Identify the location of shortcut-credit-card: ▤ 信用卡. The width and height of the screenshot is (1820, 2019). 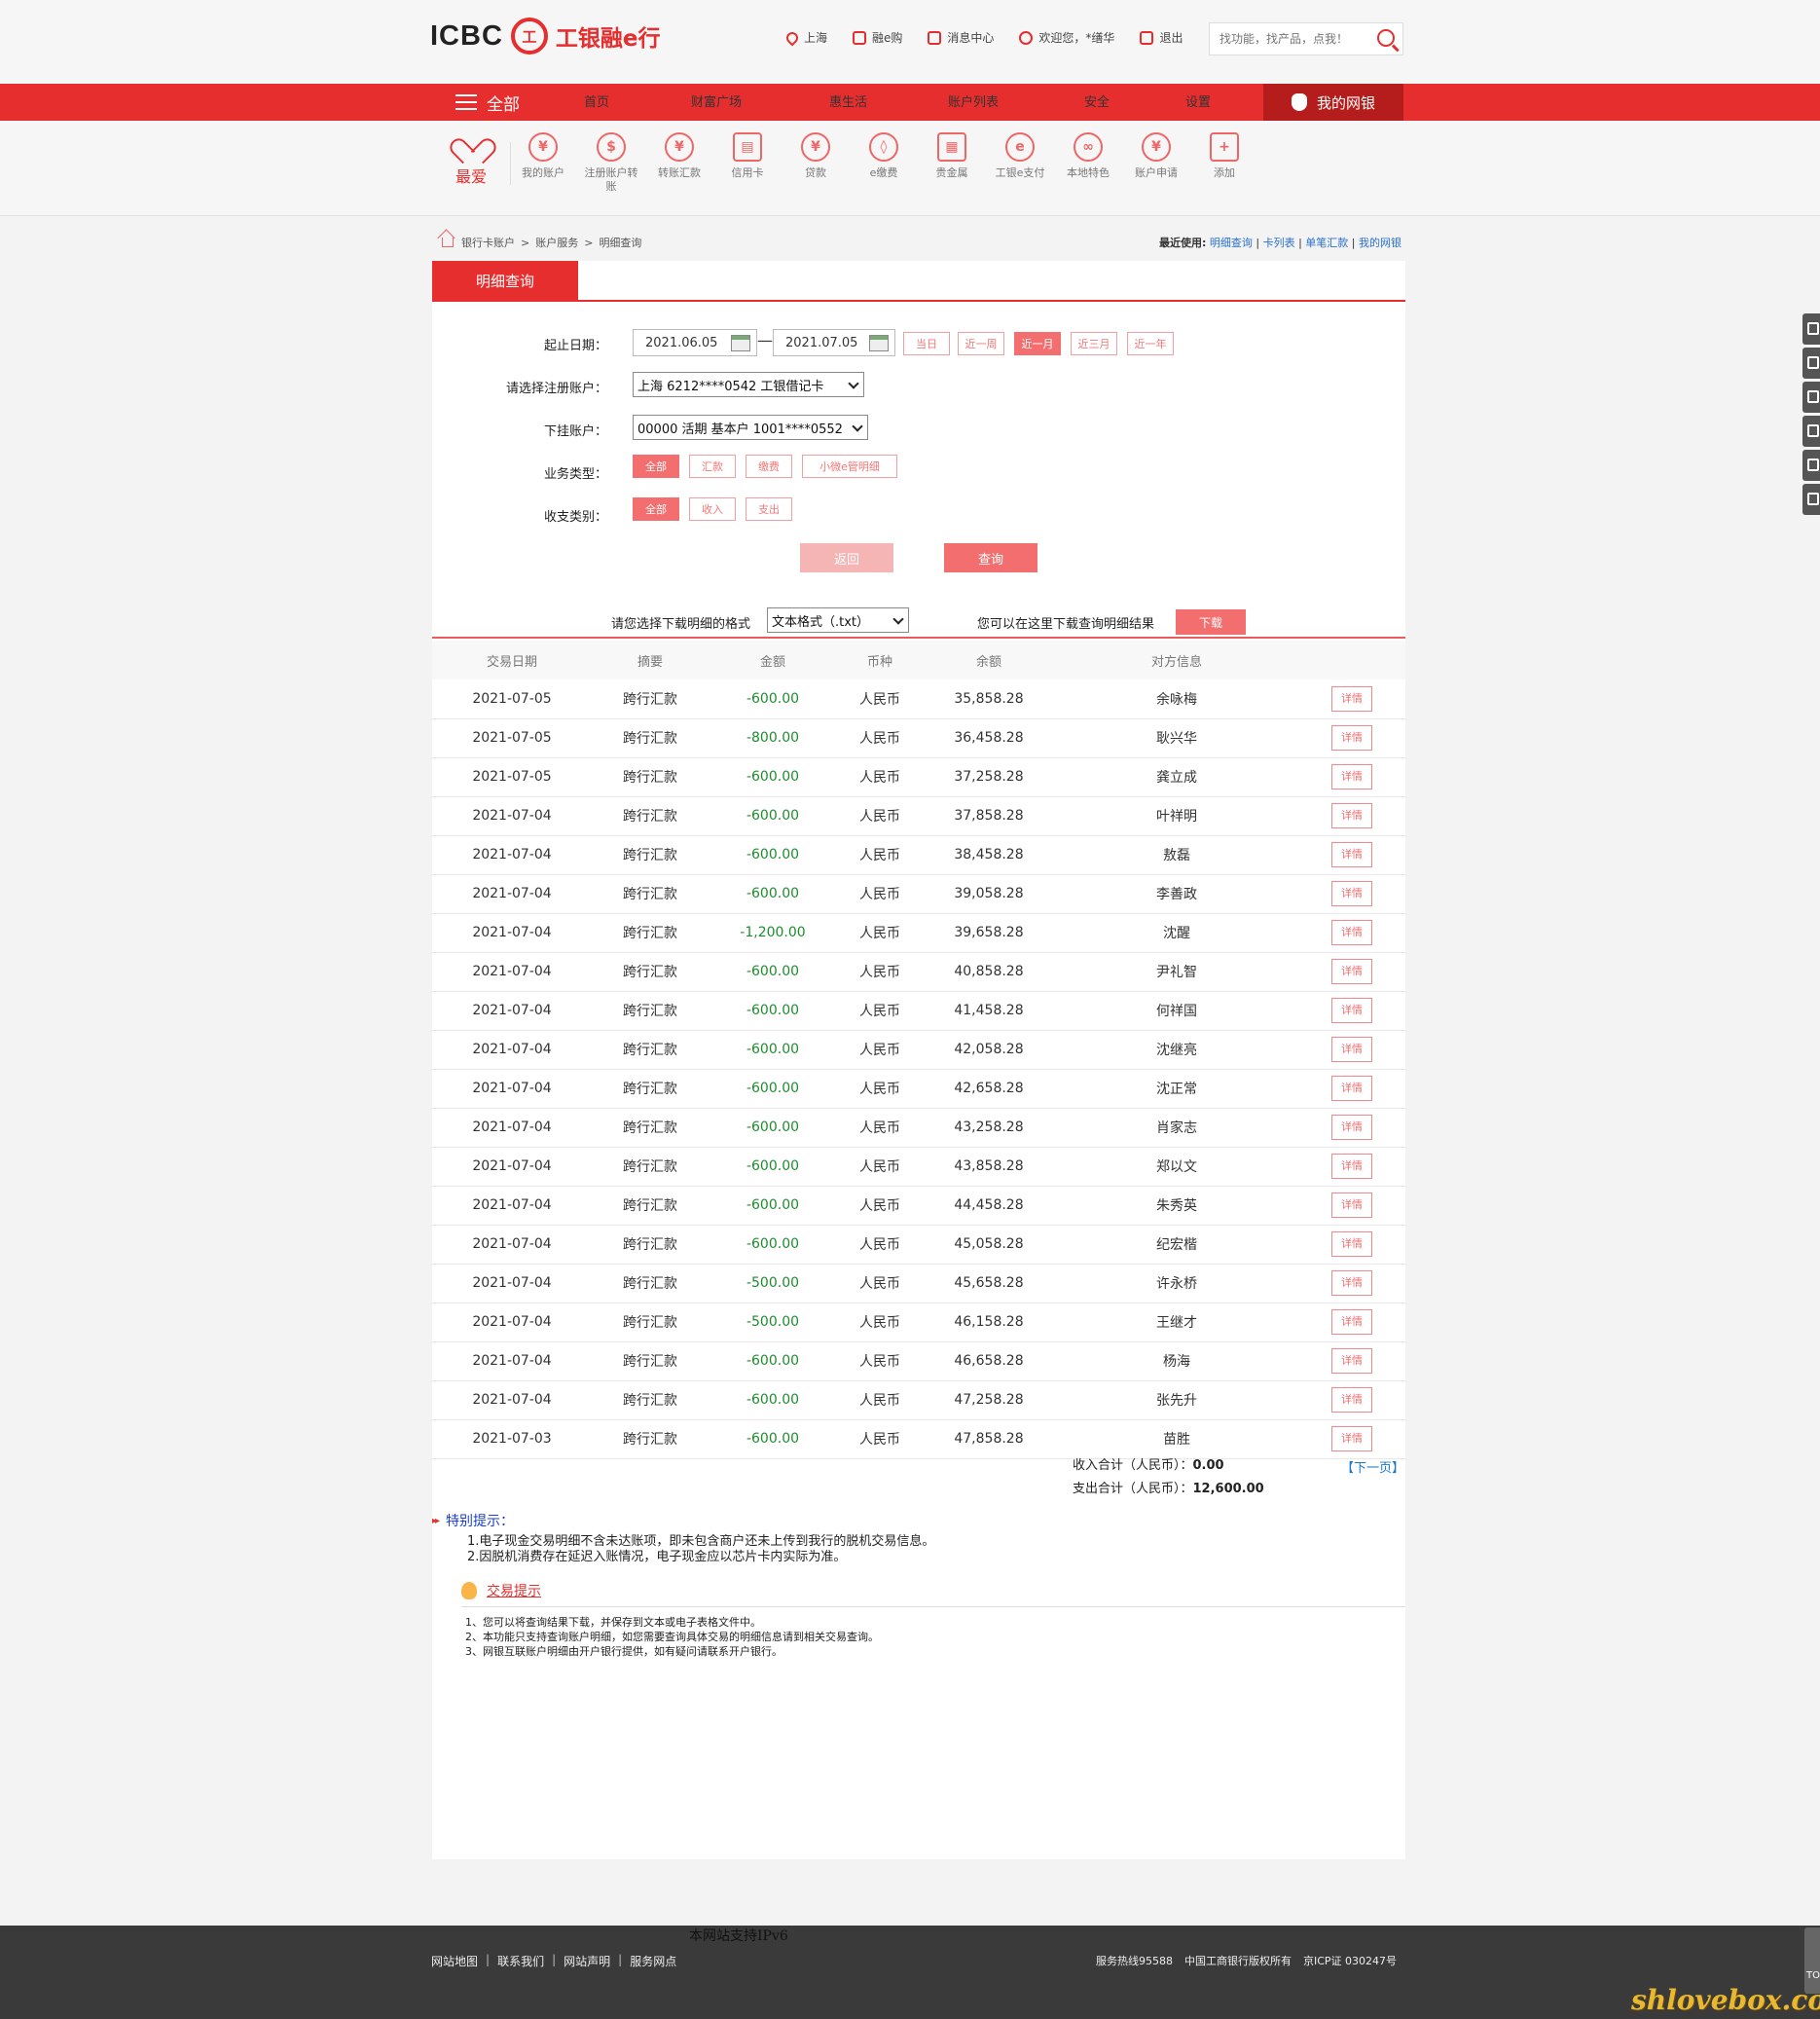
(747, 156).